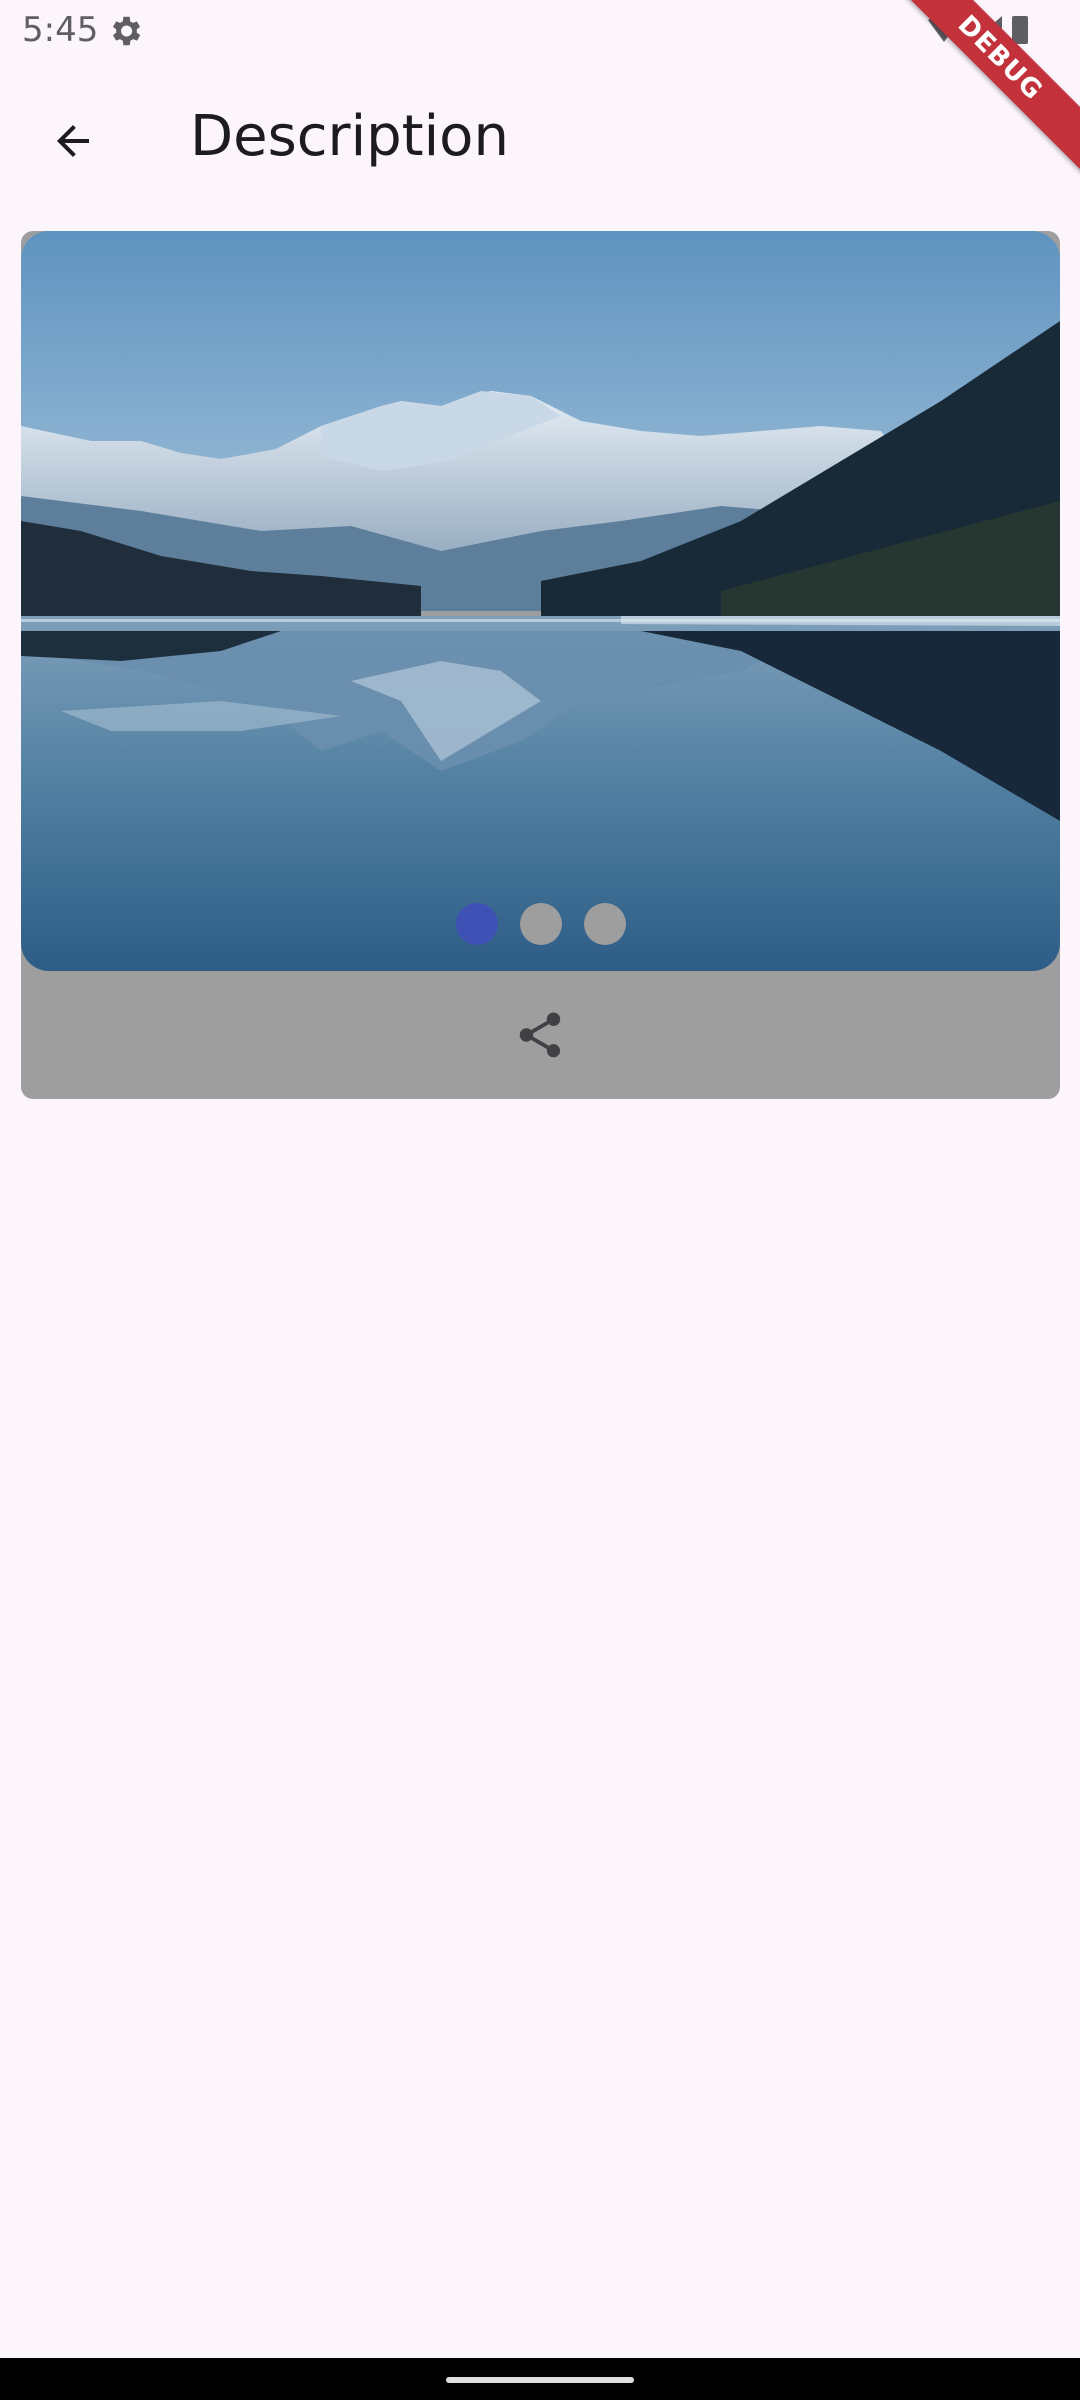 The width and height of the screenshot is (1080, 2400). I want to click on navigation-bar, so click(540, 2379).